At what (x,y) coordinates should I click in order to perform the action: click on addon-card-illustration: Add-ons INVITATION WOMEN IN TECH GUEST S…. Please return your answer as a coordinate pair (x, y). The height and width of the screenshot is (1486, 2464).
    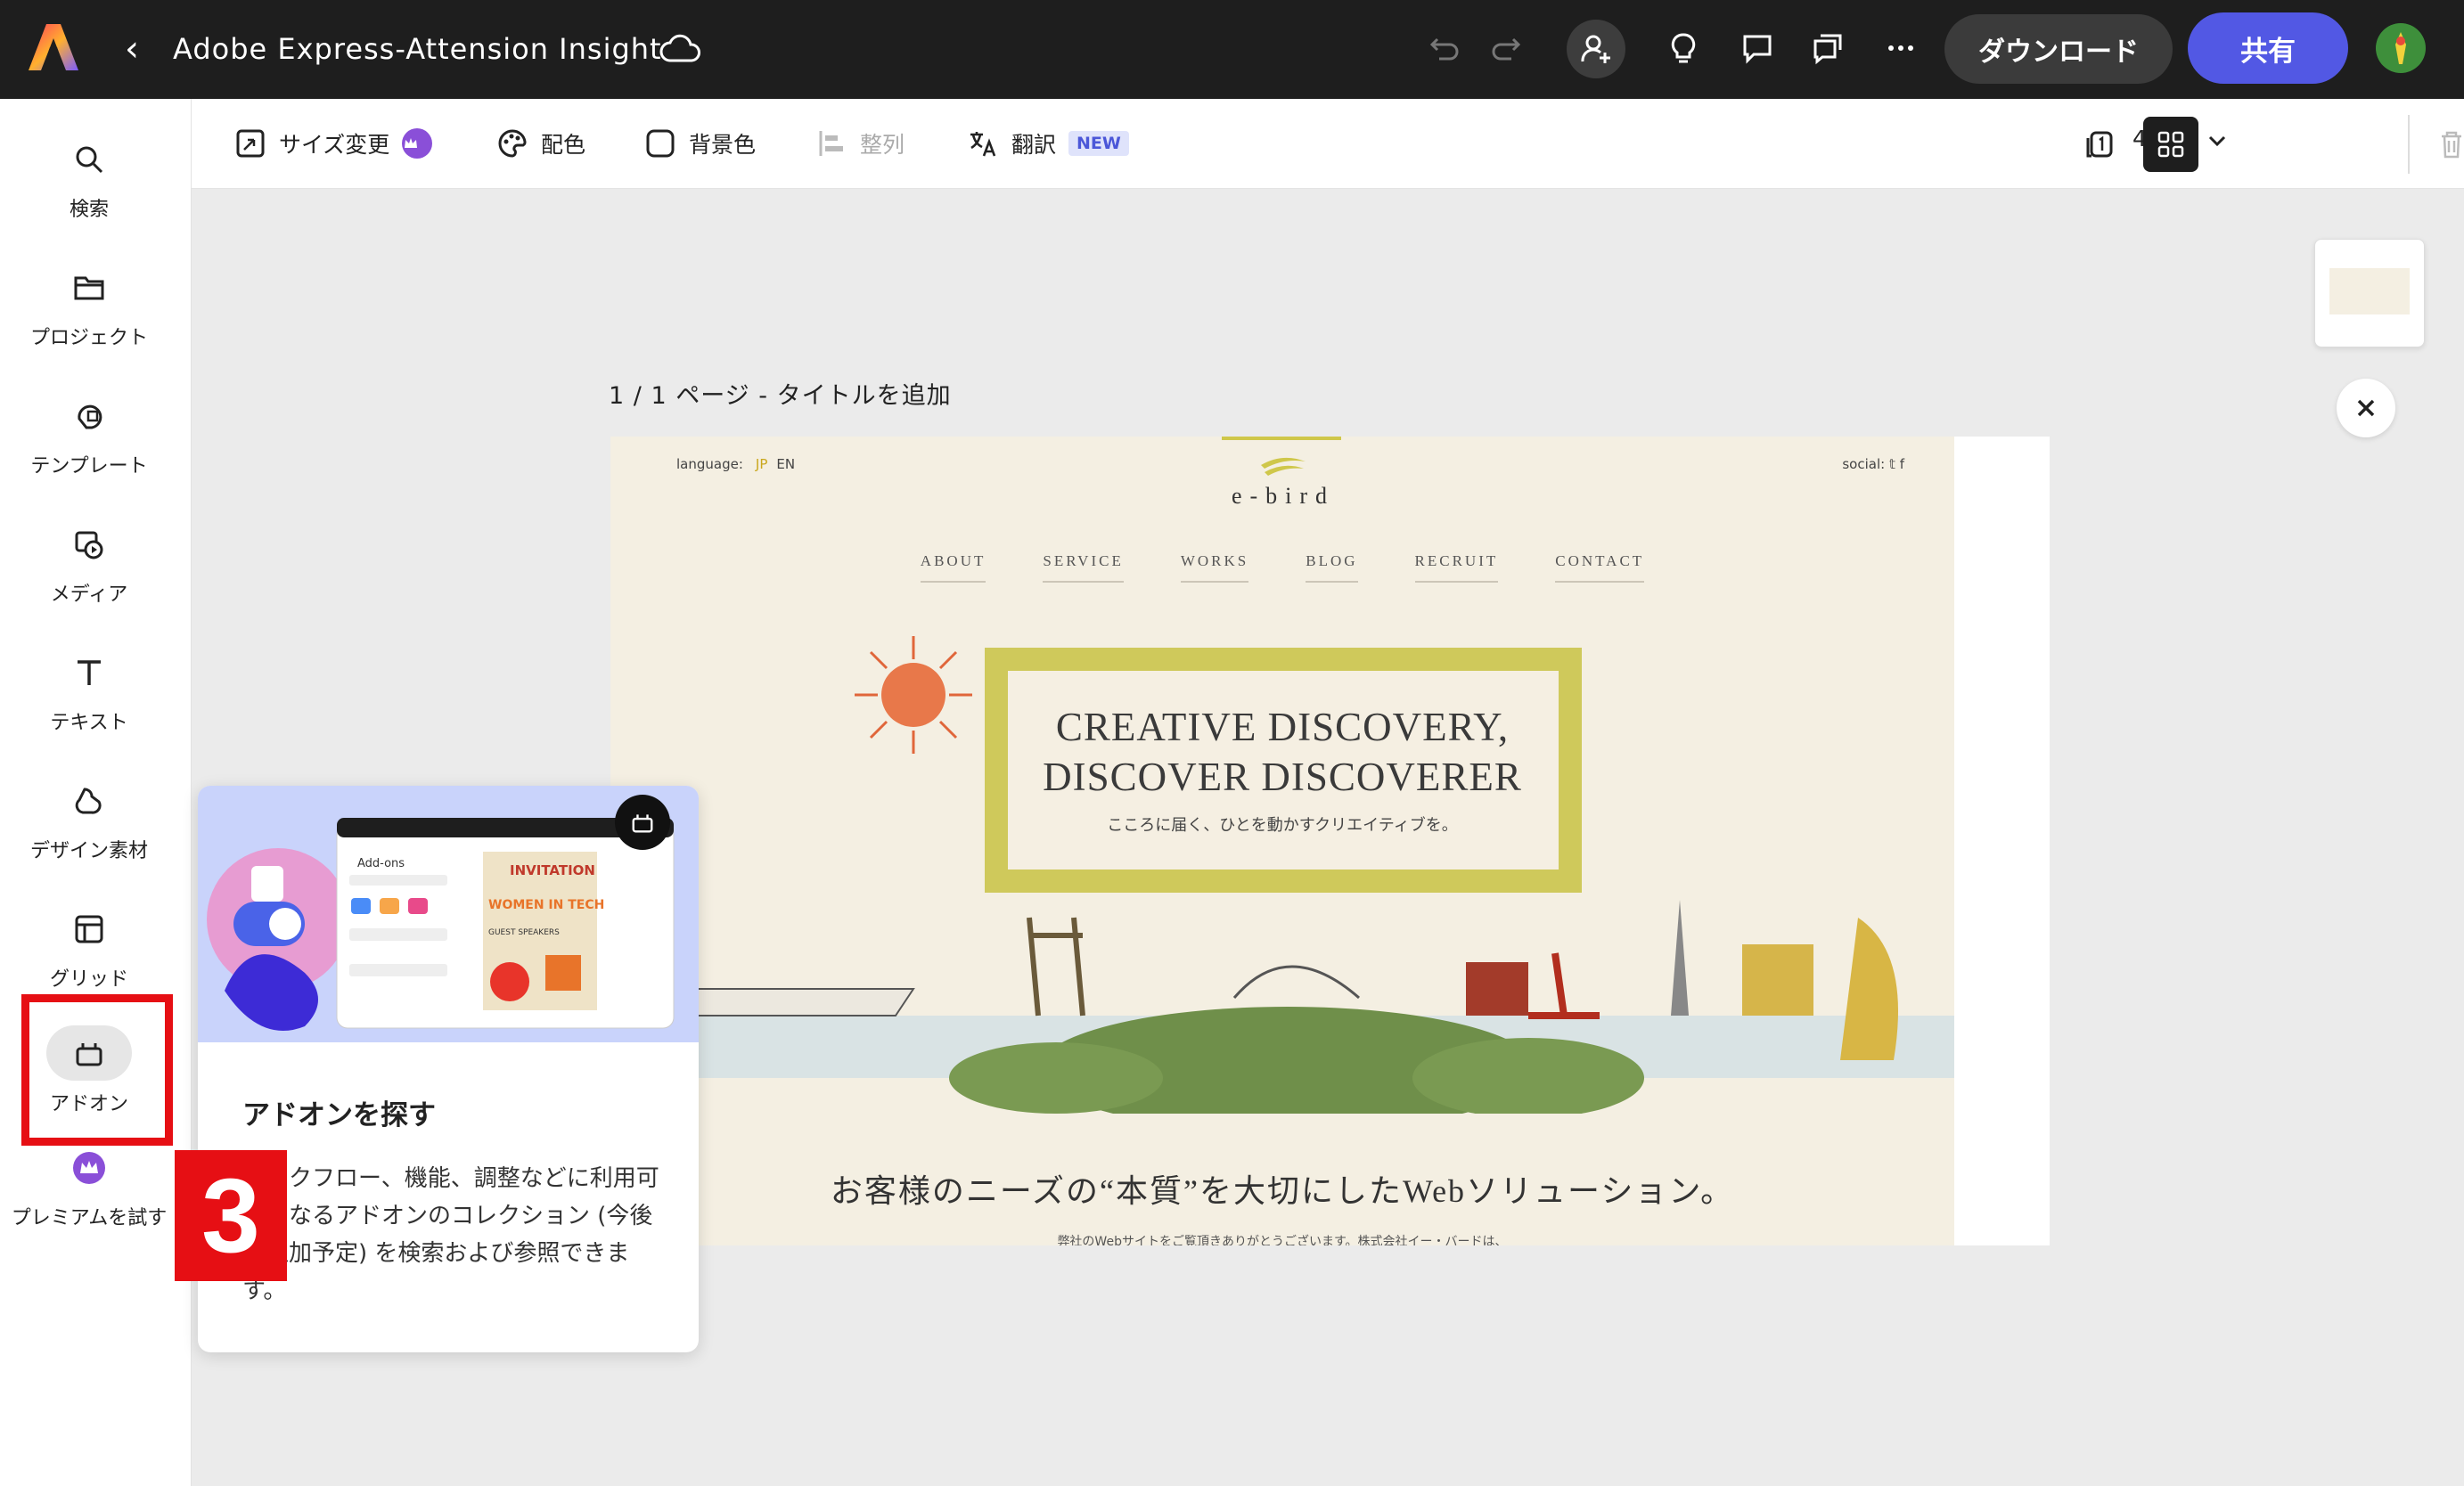
    Looking at the image, I should click on (448, 914).